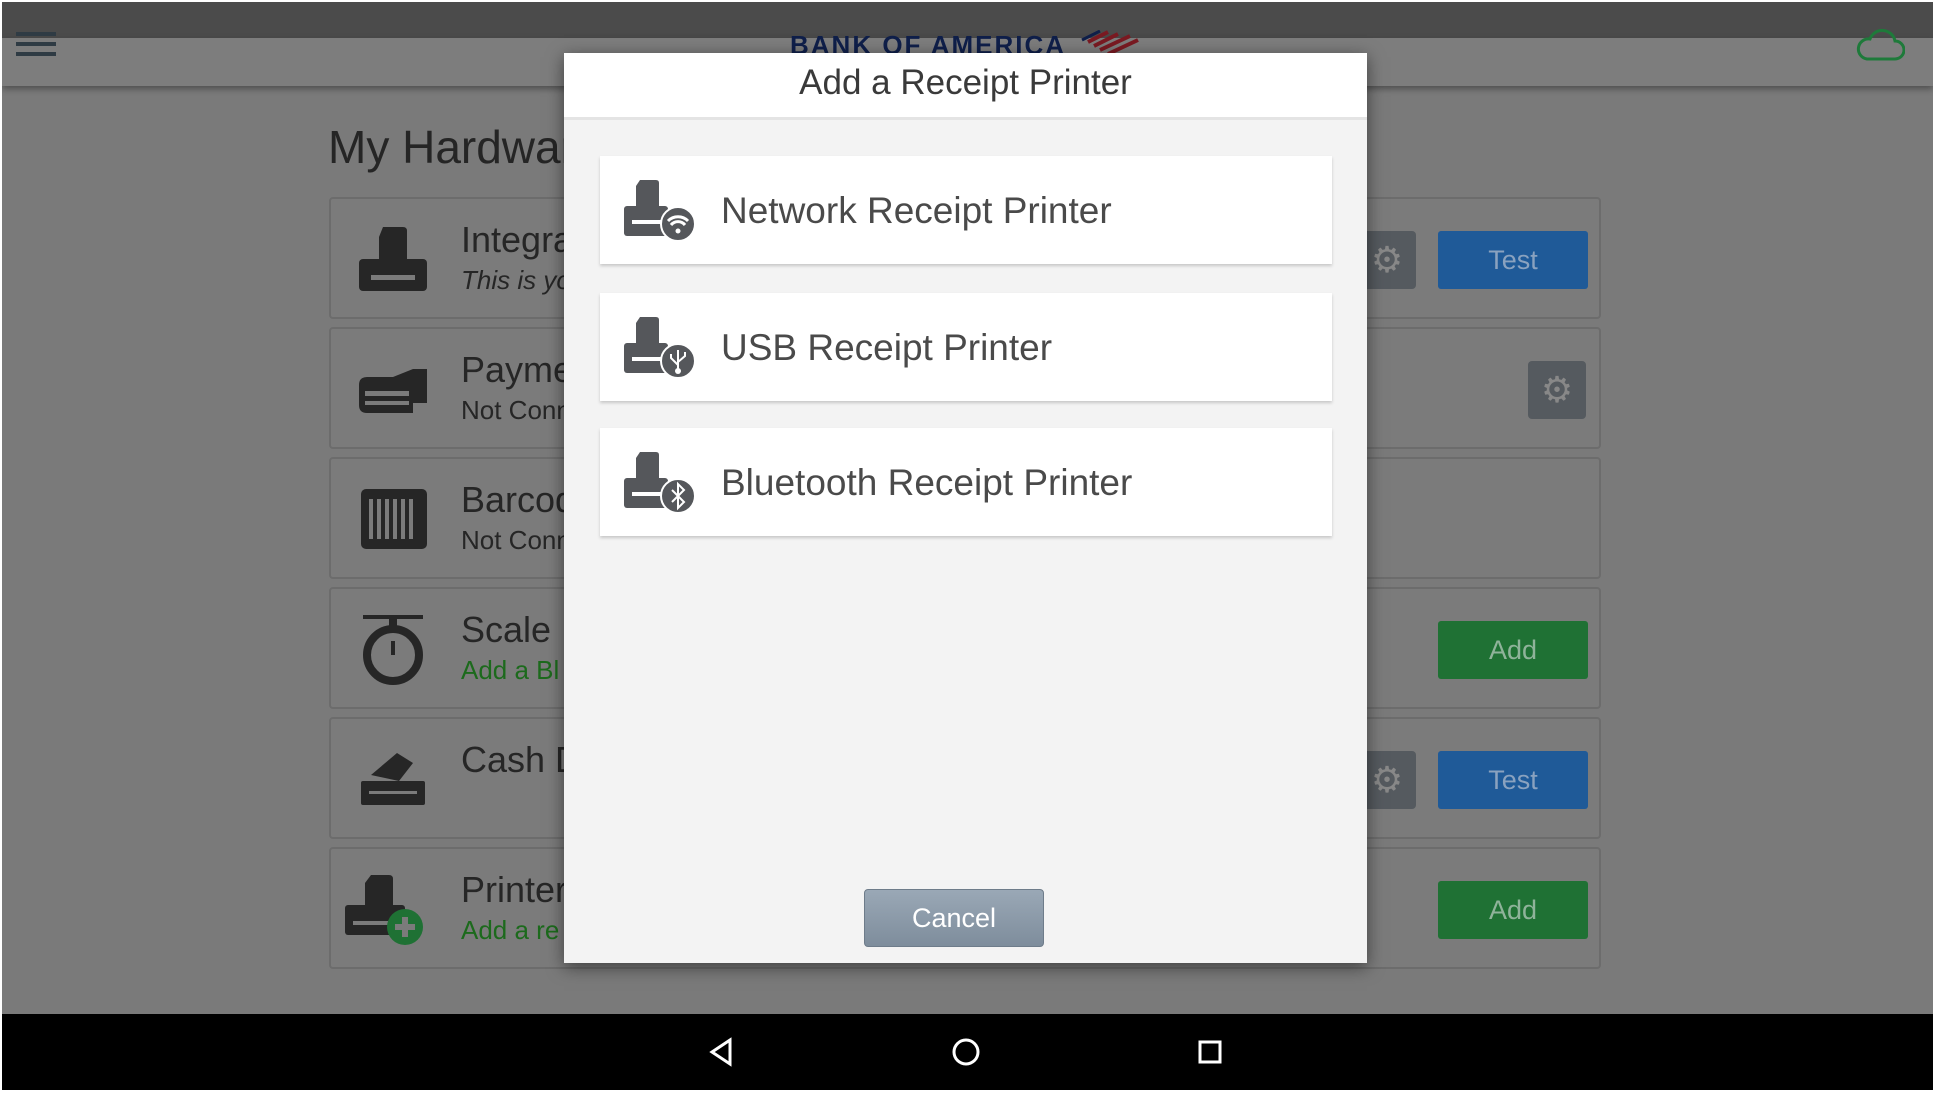 The height and width of the screenshot is (1099, 1939). I want to click on android-nav-bar, so click(967, 1052).